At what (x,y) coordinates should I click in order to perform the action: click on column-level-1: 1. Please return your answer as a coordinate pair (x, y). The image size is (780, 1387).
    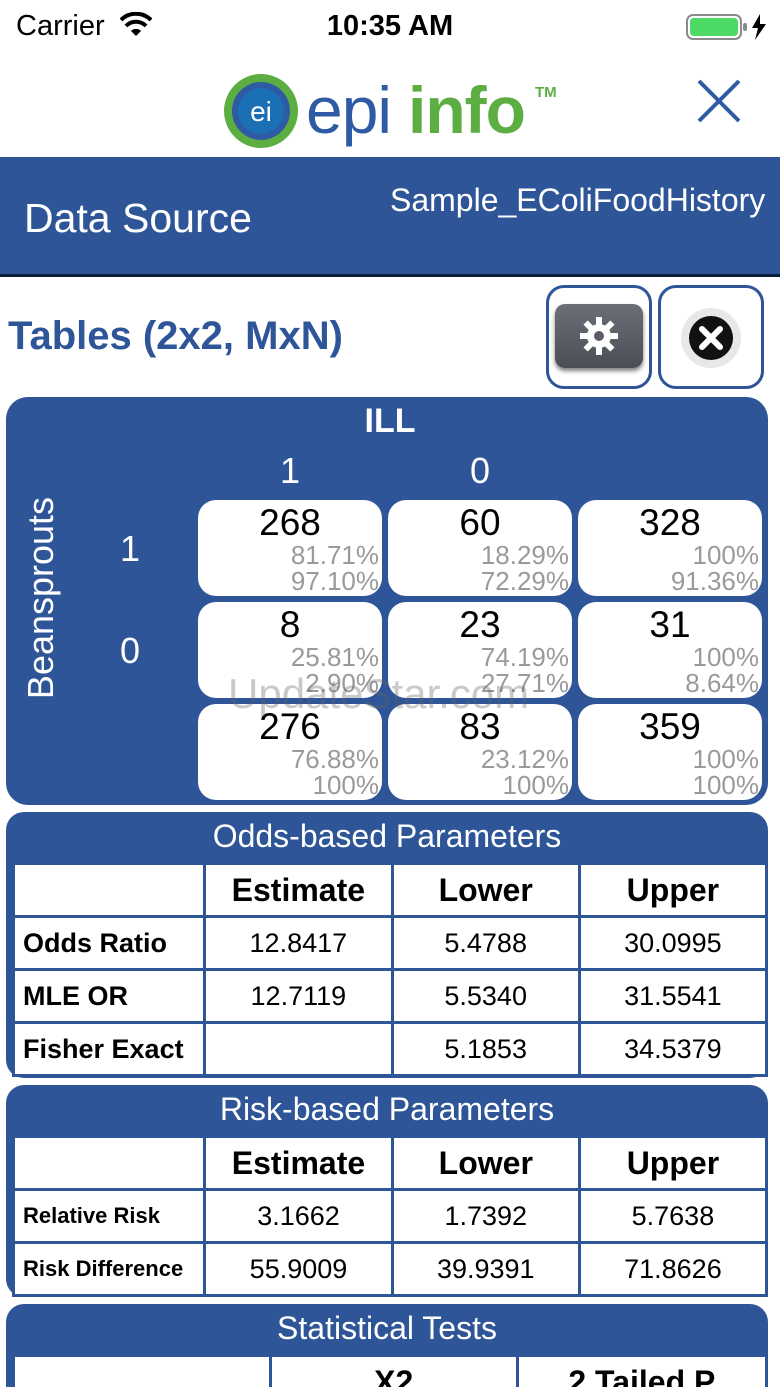
    Looking at the image, I should click on (290, 470).